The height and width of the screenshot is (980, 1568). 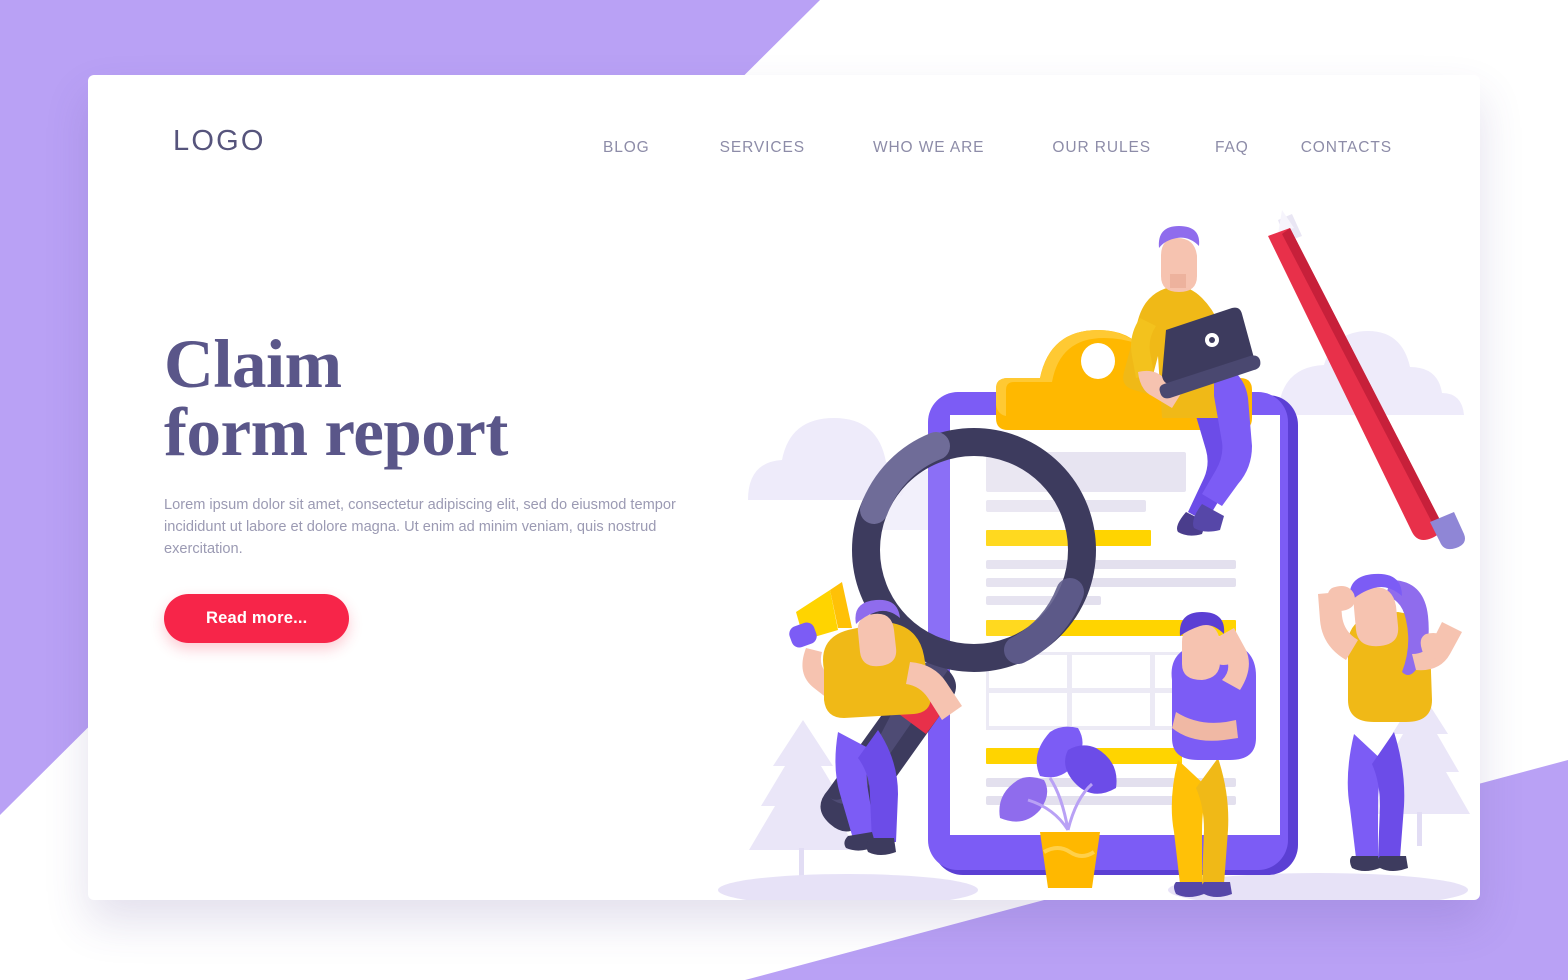 What do you see at coordinates (253, 364) in the screenshot?
I see `page-title-line-1: Claim` at bounding box center [253, 364].